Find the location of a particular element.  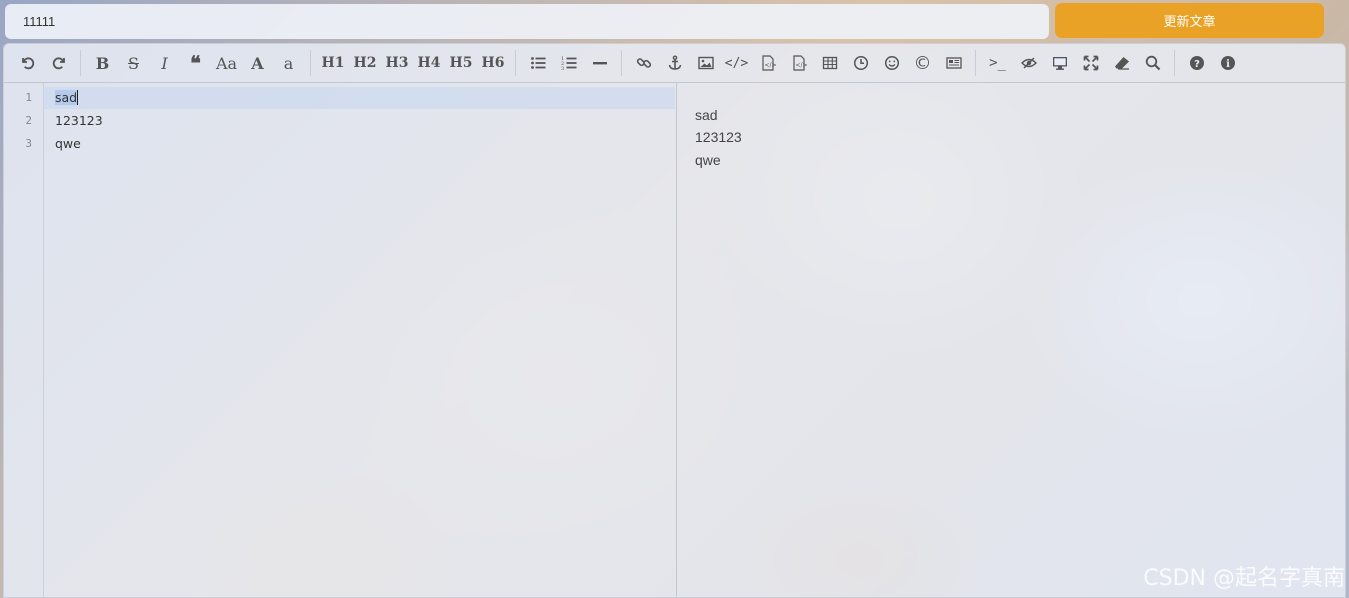

uppercase-button: A is located at coordinates (258, 63).